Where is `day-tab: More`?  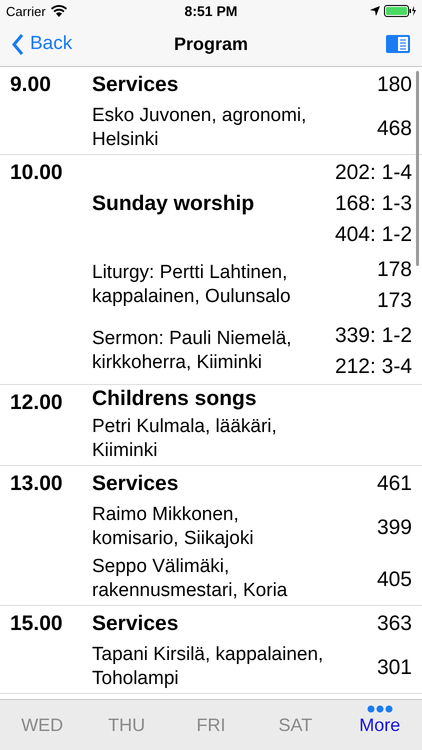 day-tab: More is located at coordinates (380, 725).